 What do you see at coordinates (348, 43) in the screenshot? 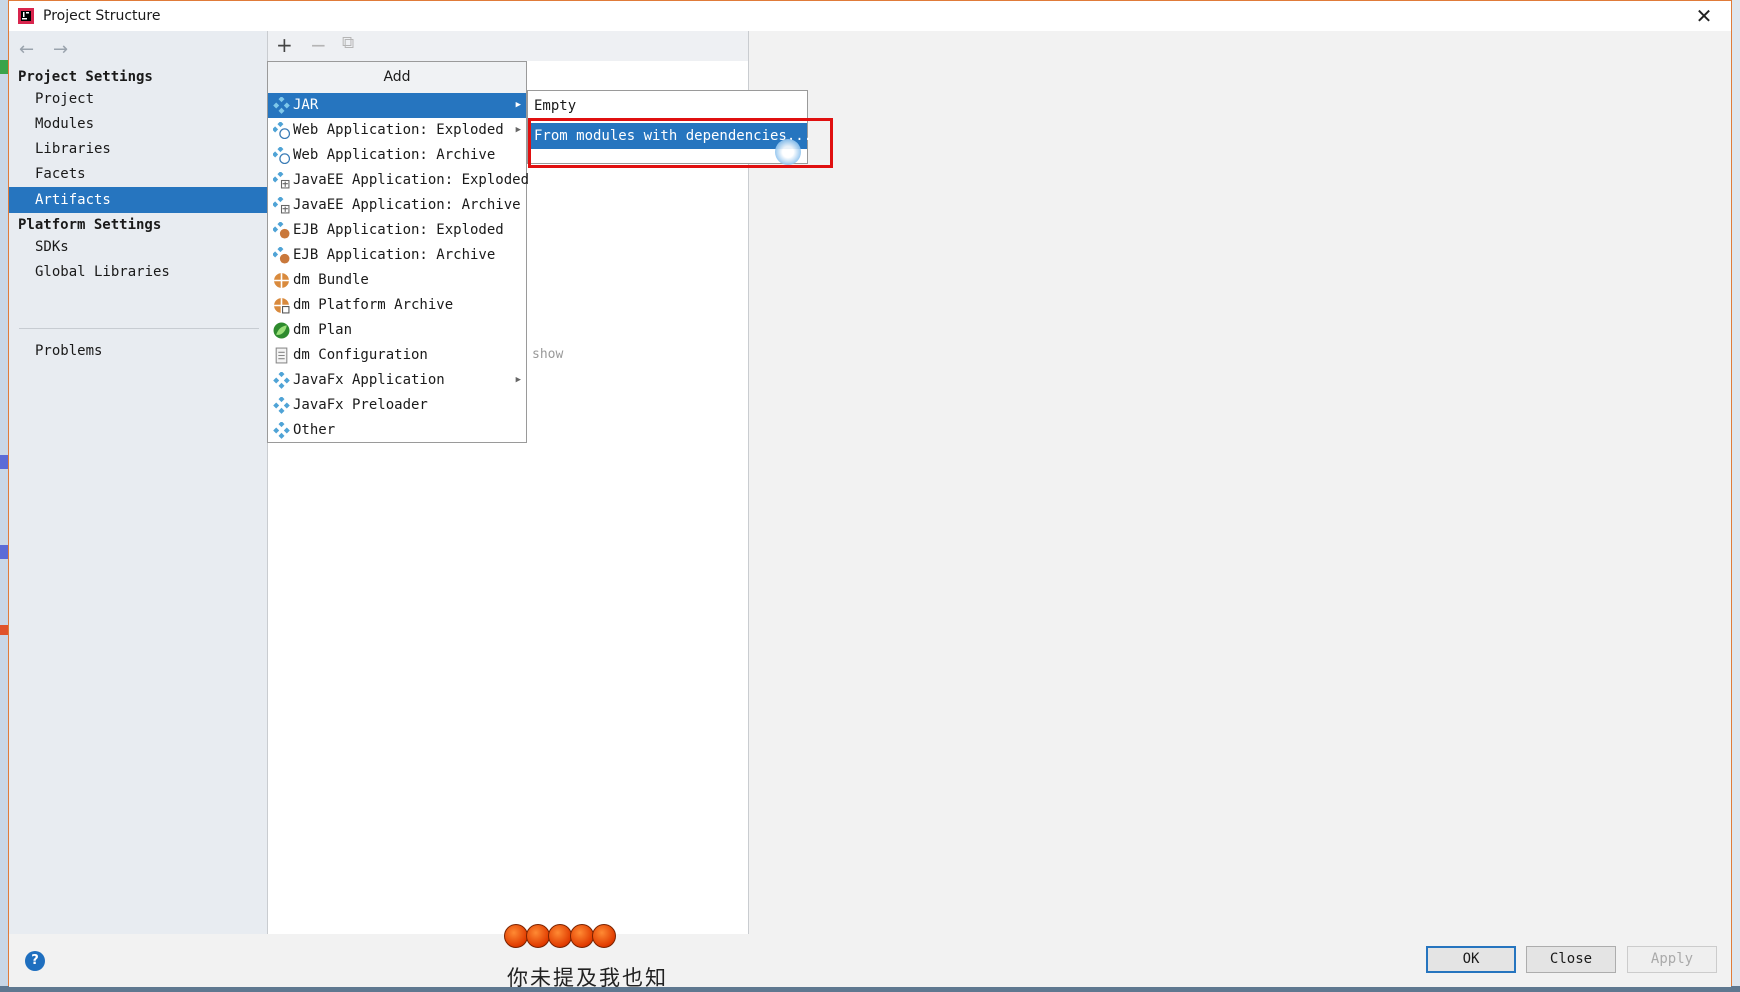
I see `copy-icon: ⧉` at bounding box center [348, 43].